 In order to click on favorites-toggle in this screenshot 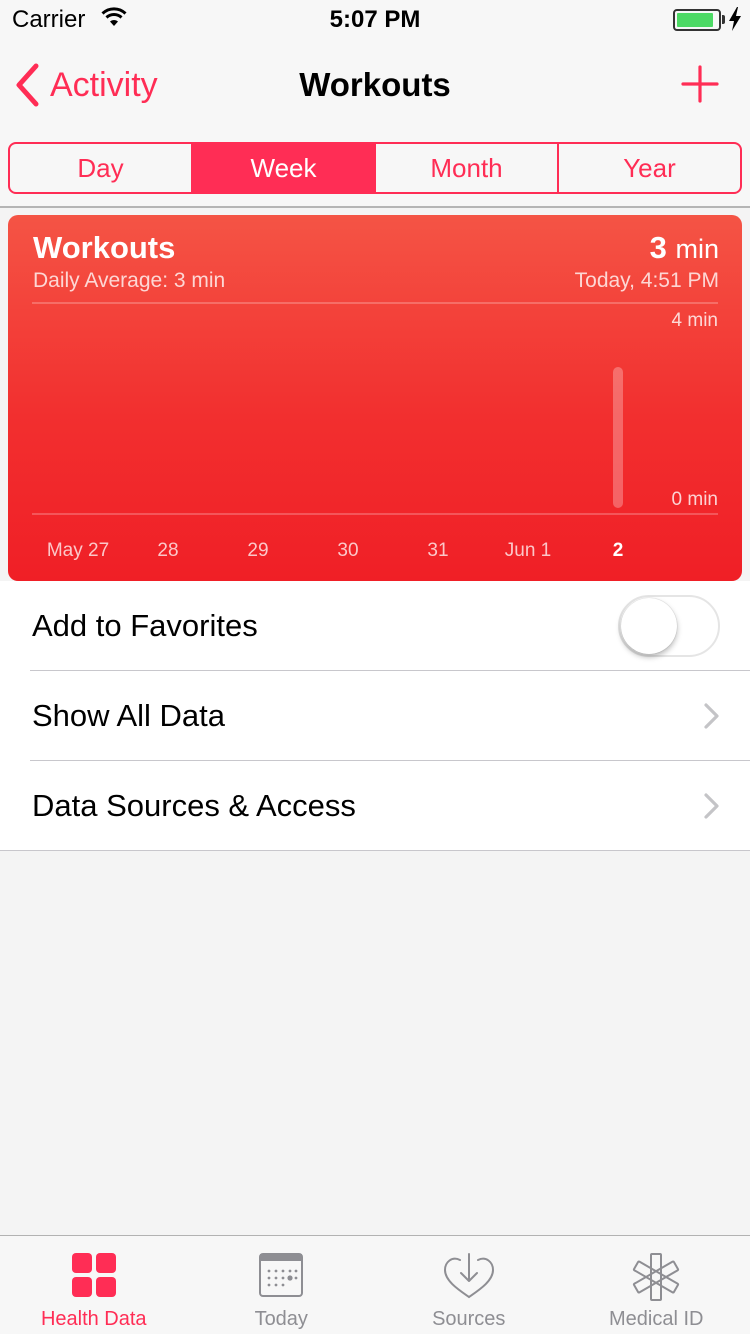, I will do `click(669, 626)`.